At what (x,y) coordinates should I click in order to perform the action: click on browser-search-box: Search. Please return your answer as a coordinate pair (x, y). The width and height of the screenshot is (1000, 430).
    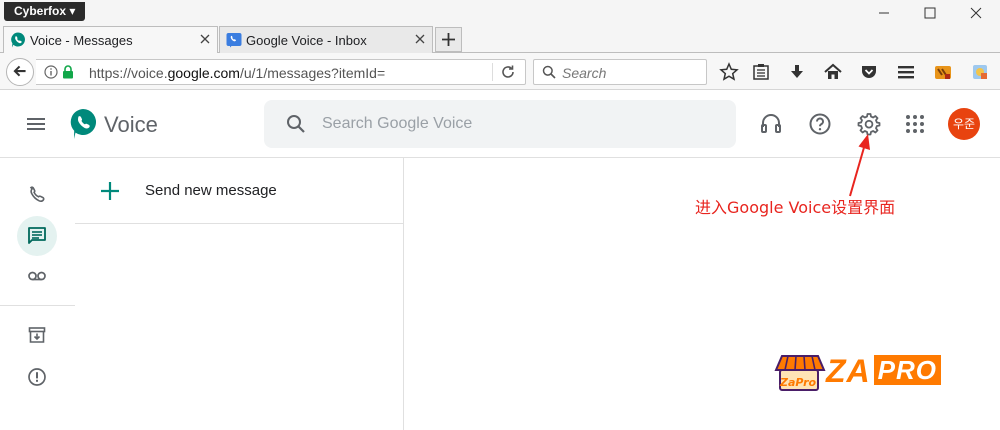
    Looking at the image, I should click on (620, 72).